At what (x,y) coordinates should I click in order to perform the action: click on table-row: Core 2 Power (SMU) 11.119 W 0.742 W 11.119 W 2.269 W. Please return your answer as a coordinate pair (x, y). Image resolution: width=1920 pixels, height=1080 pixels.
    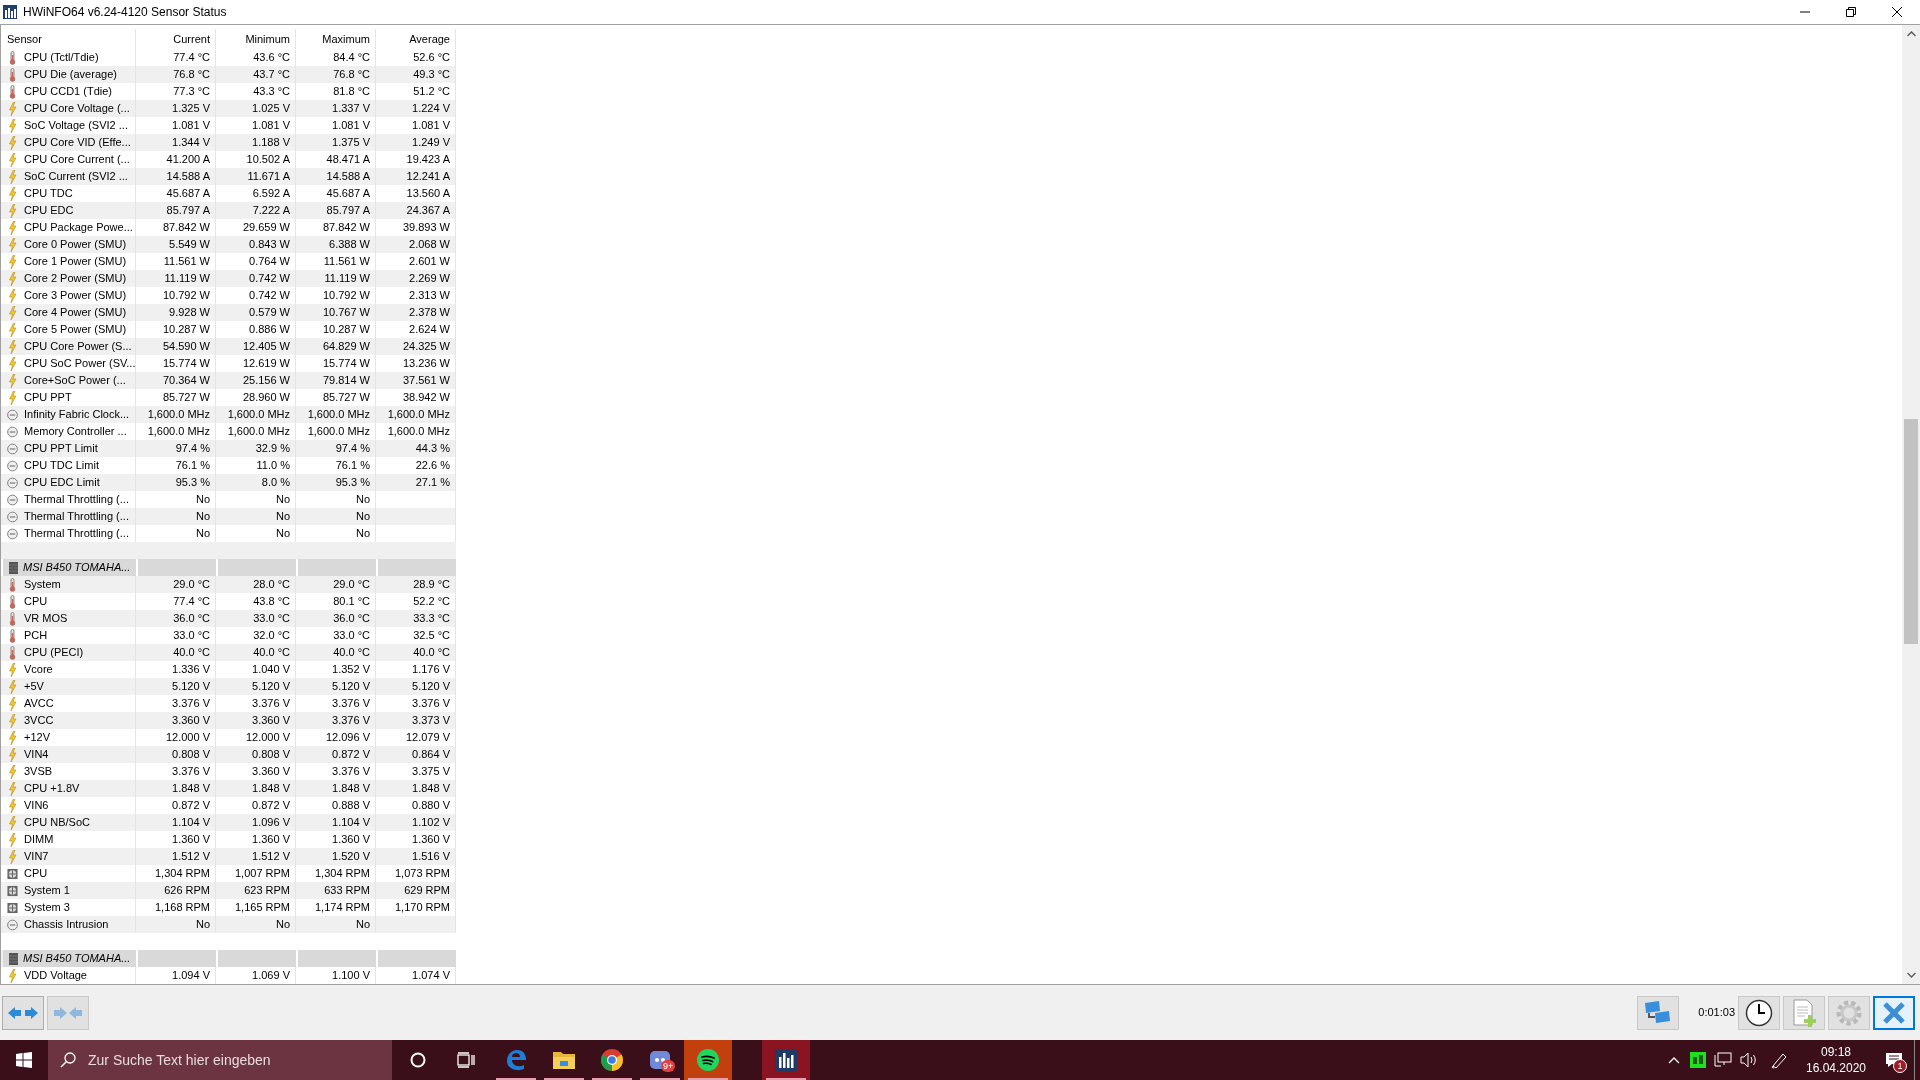
    Looking at the image, I should click on (228, 278).